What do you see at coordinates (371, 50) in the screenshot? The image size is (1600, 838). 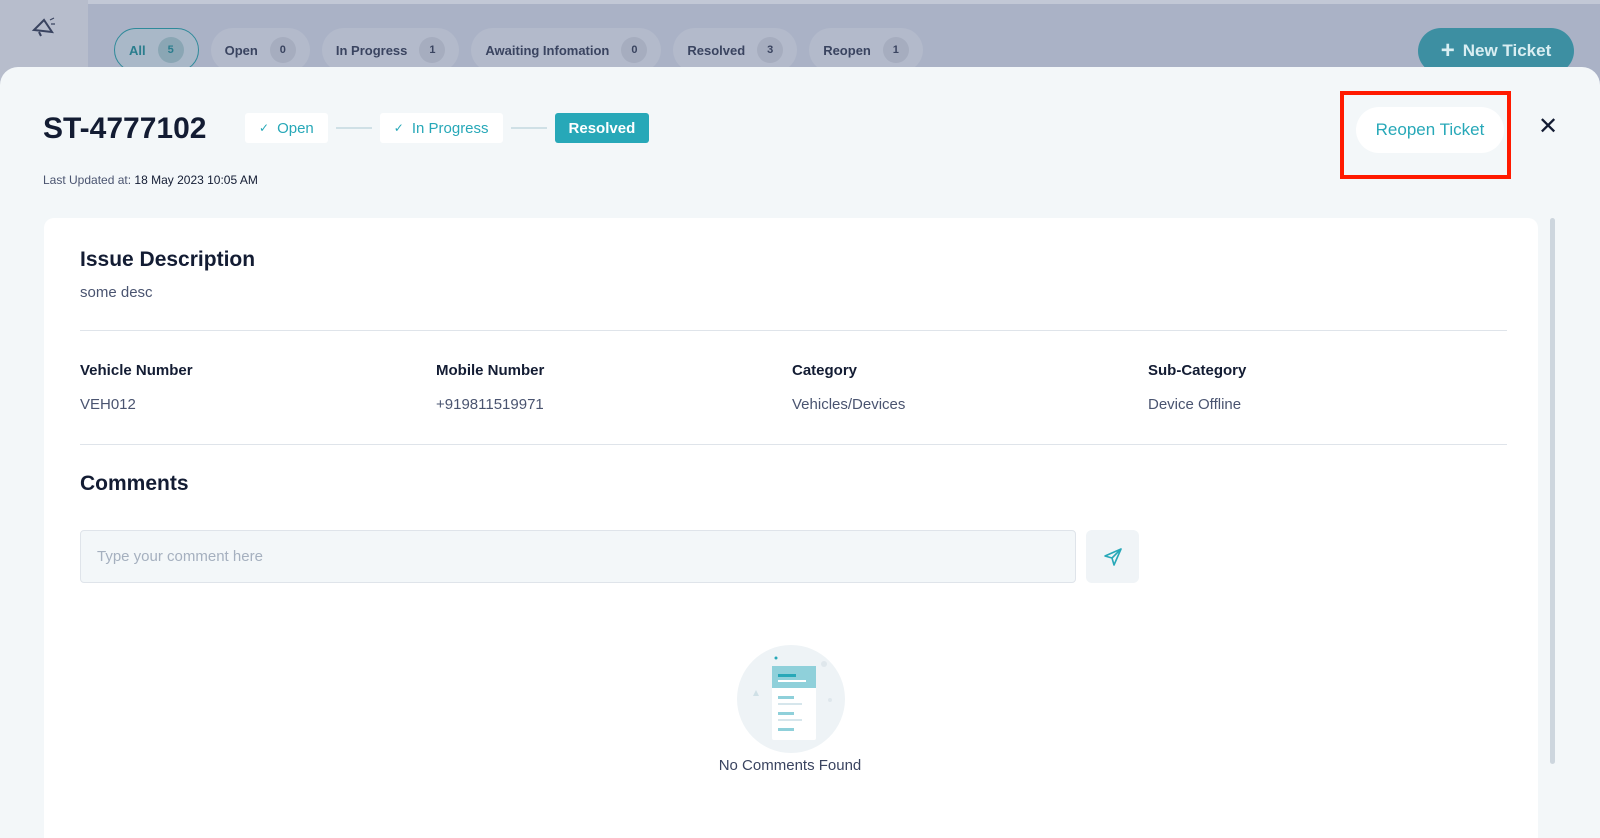 I see `tab-label: In Progress` at bounding box center [371, 50].